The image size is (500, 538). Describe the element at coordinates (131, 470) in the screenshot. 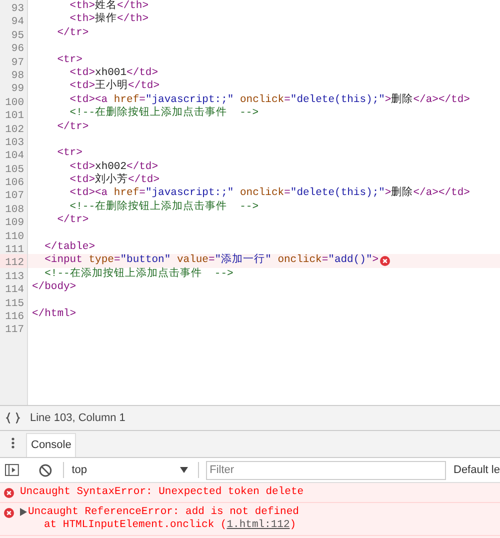

I see `context-dropdown: top` at that location.